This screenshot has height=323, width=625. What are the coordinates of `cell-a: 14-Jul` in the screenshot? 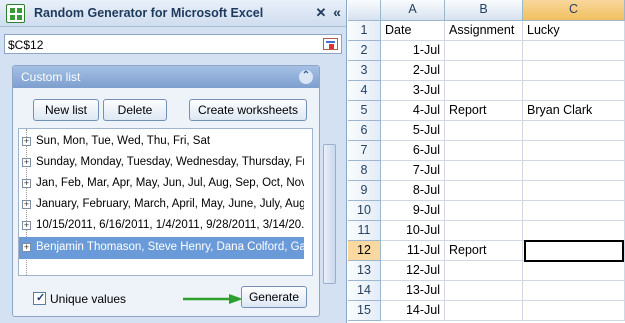 It's located at (413, 311).